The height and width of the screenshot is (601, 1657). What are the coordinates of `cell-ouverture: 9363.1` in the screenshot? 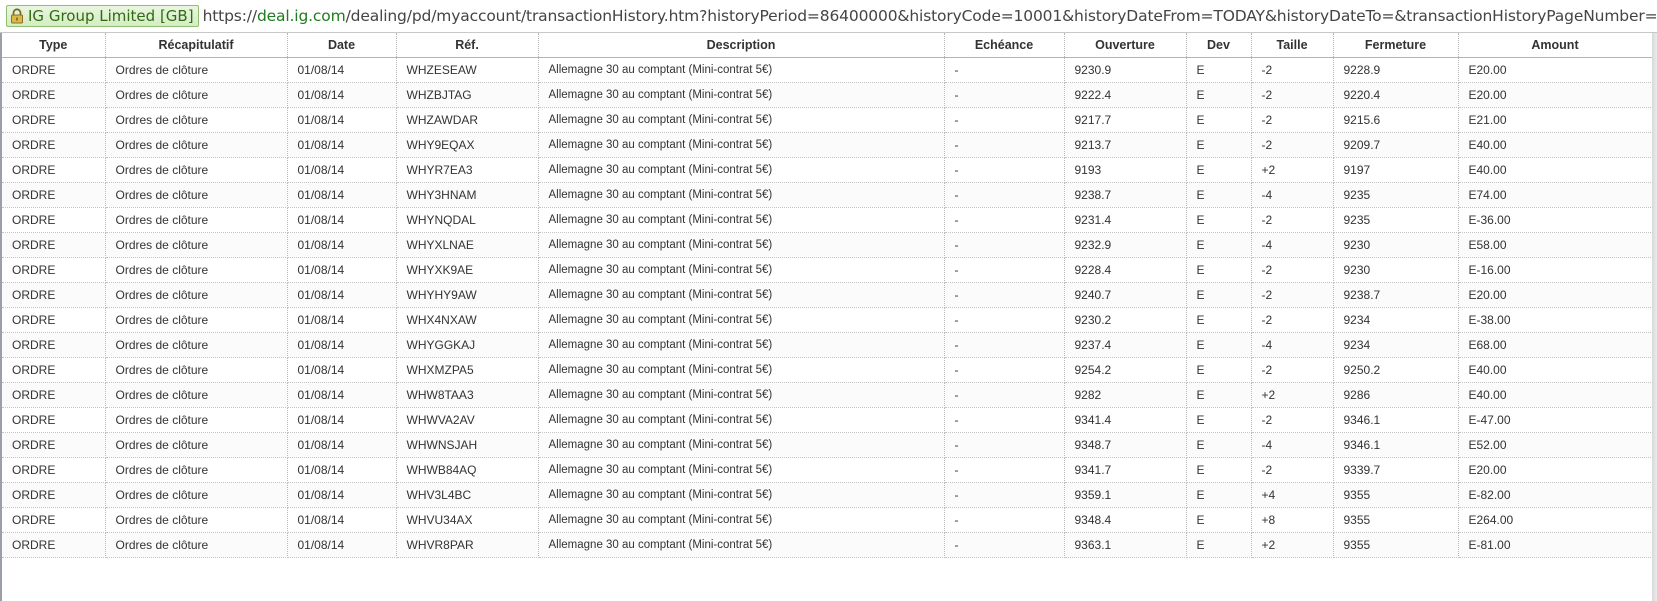 It's located at (1125, 545).